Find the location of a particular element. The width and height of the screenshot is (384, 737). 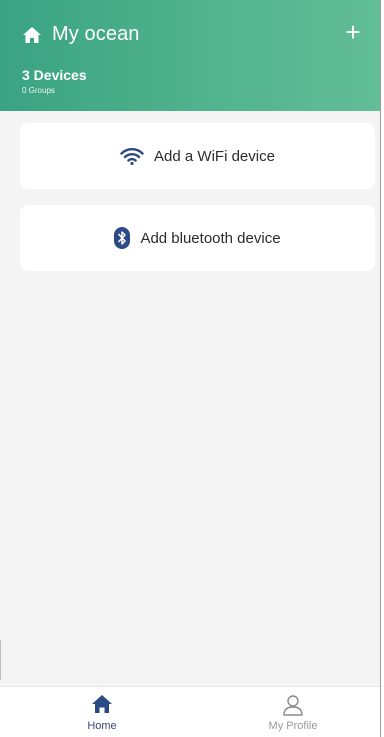

tab-my-profile: My Profile is located at coordinates (293, 712).